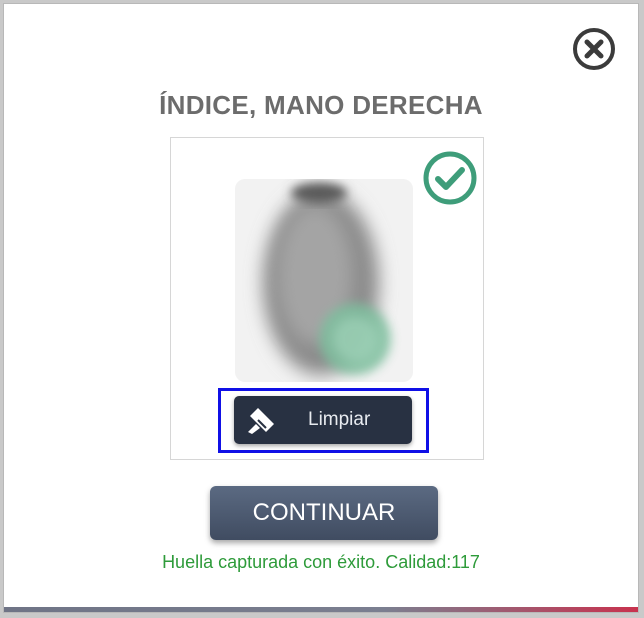 Image resolution: width=644 pixels, height=618 pixels. Describe the element at coordinates (321, 562) in the screenshot. I see `capture-status-message: Huella capturada con éxito. Calidad:117` at that location.